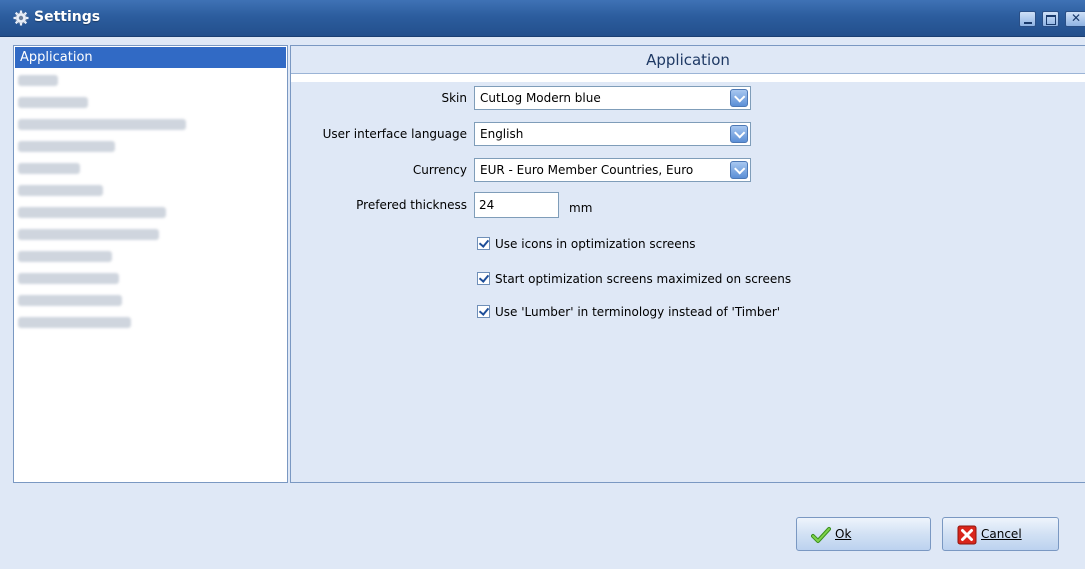 The width and height of the screenshot is (1085, 569). Describe the element at coordinates (821, 535) in the screenshot. I see `checkmark-icon` at that location.